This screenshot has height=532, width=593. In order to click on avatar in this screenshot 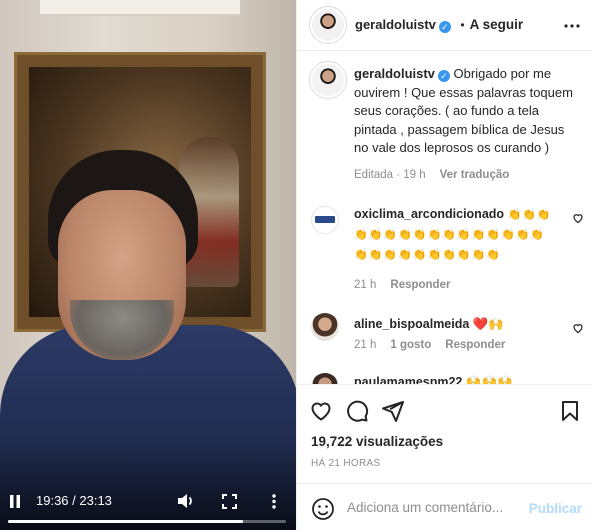, I will do `click(328, 25)`.